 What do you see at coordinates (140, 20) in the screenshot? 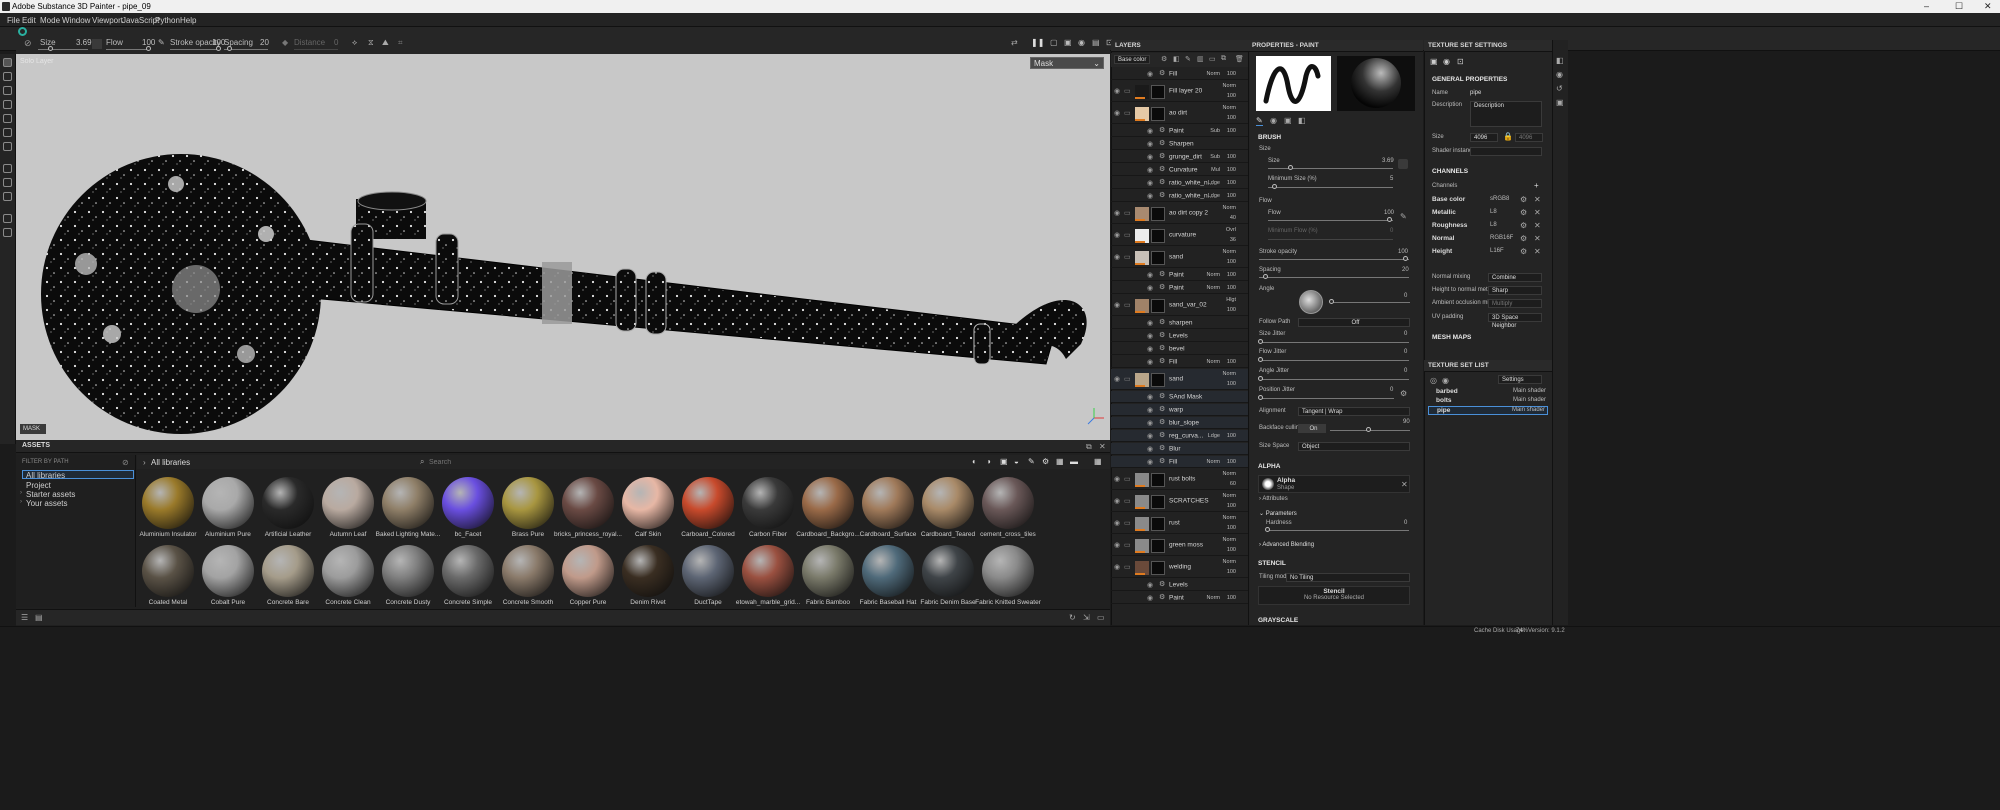
I see `menu-javascript: JavaScript` at bounding box center [140, 20].